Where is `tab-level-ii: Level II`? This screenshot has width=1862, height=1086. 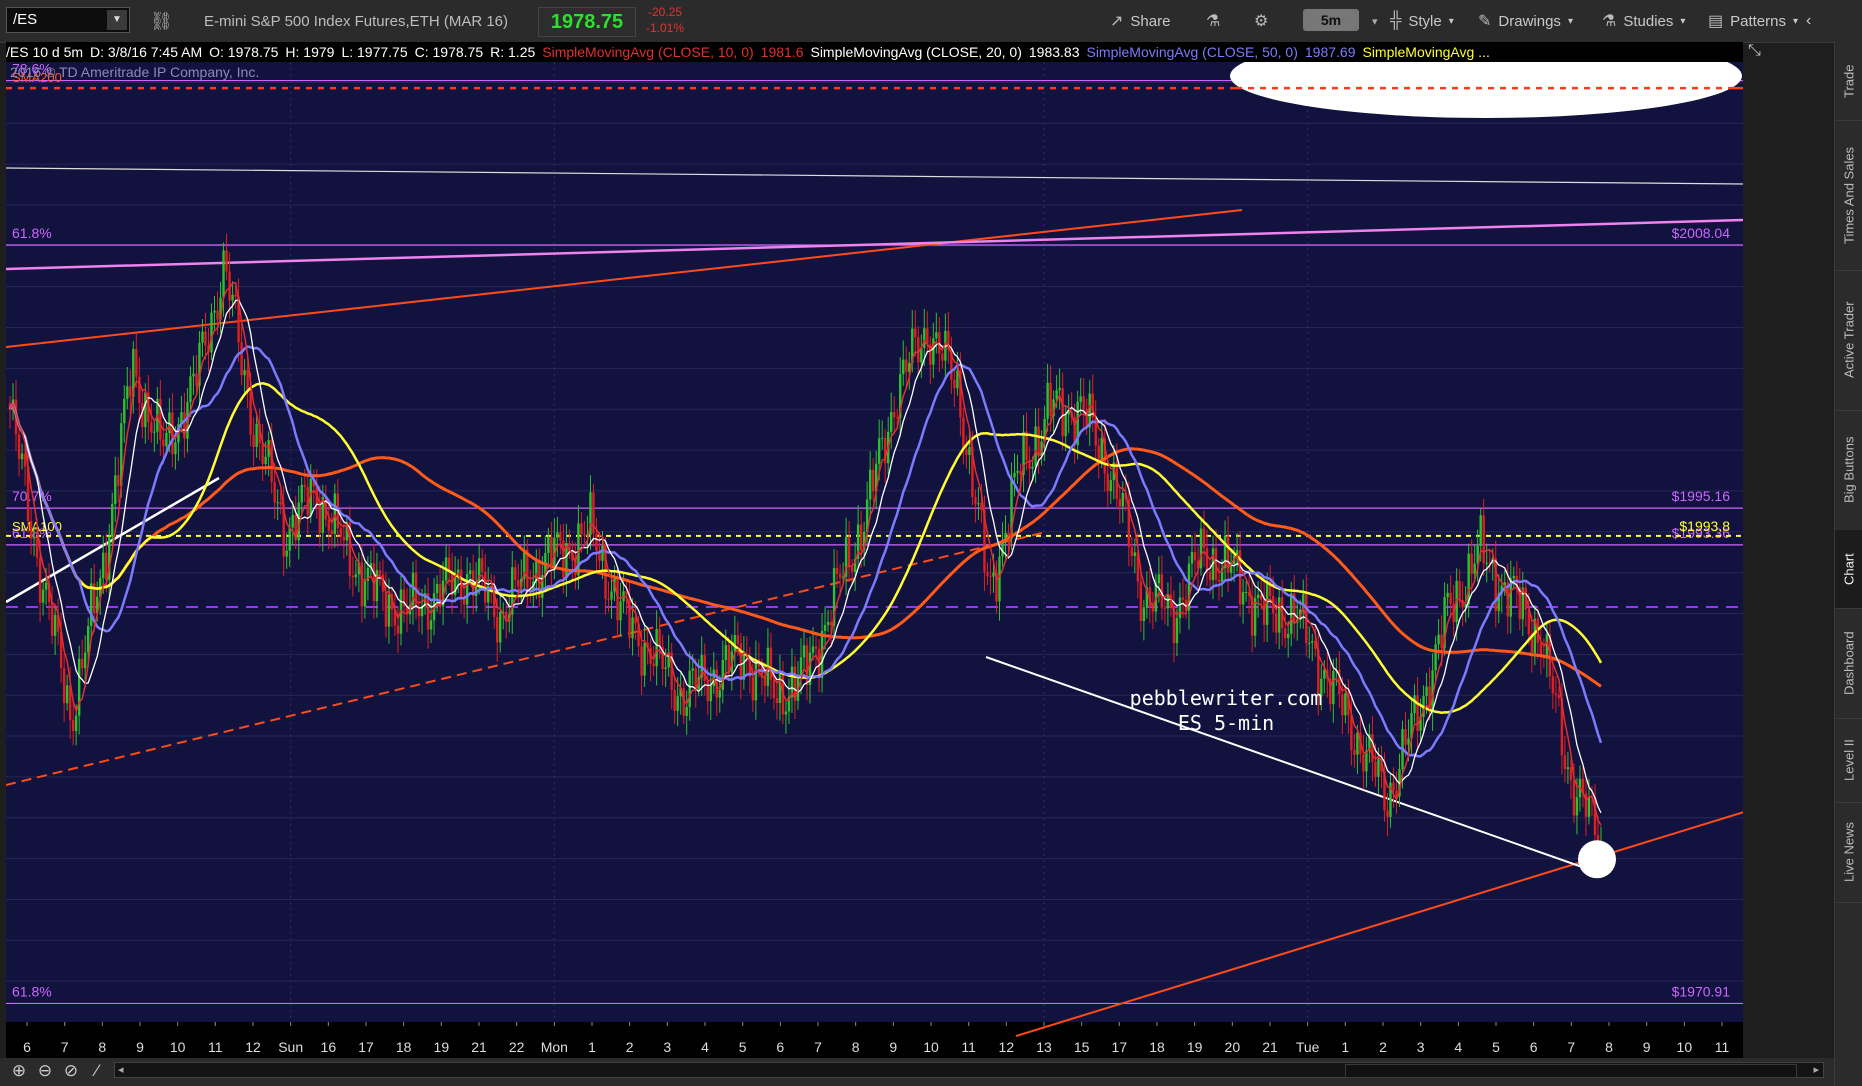 tab-level-ii: Level II is located at coordinates (1848, 760).